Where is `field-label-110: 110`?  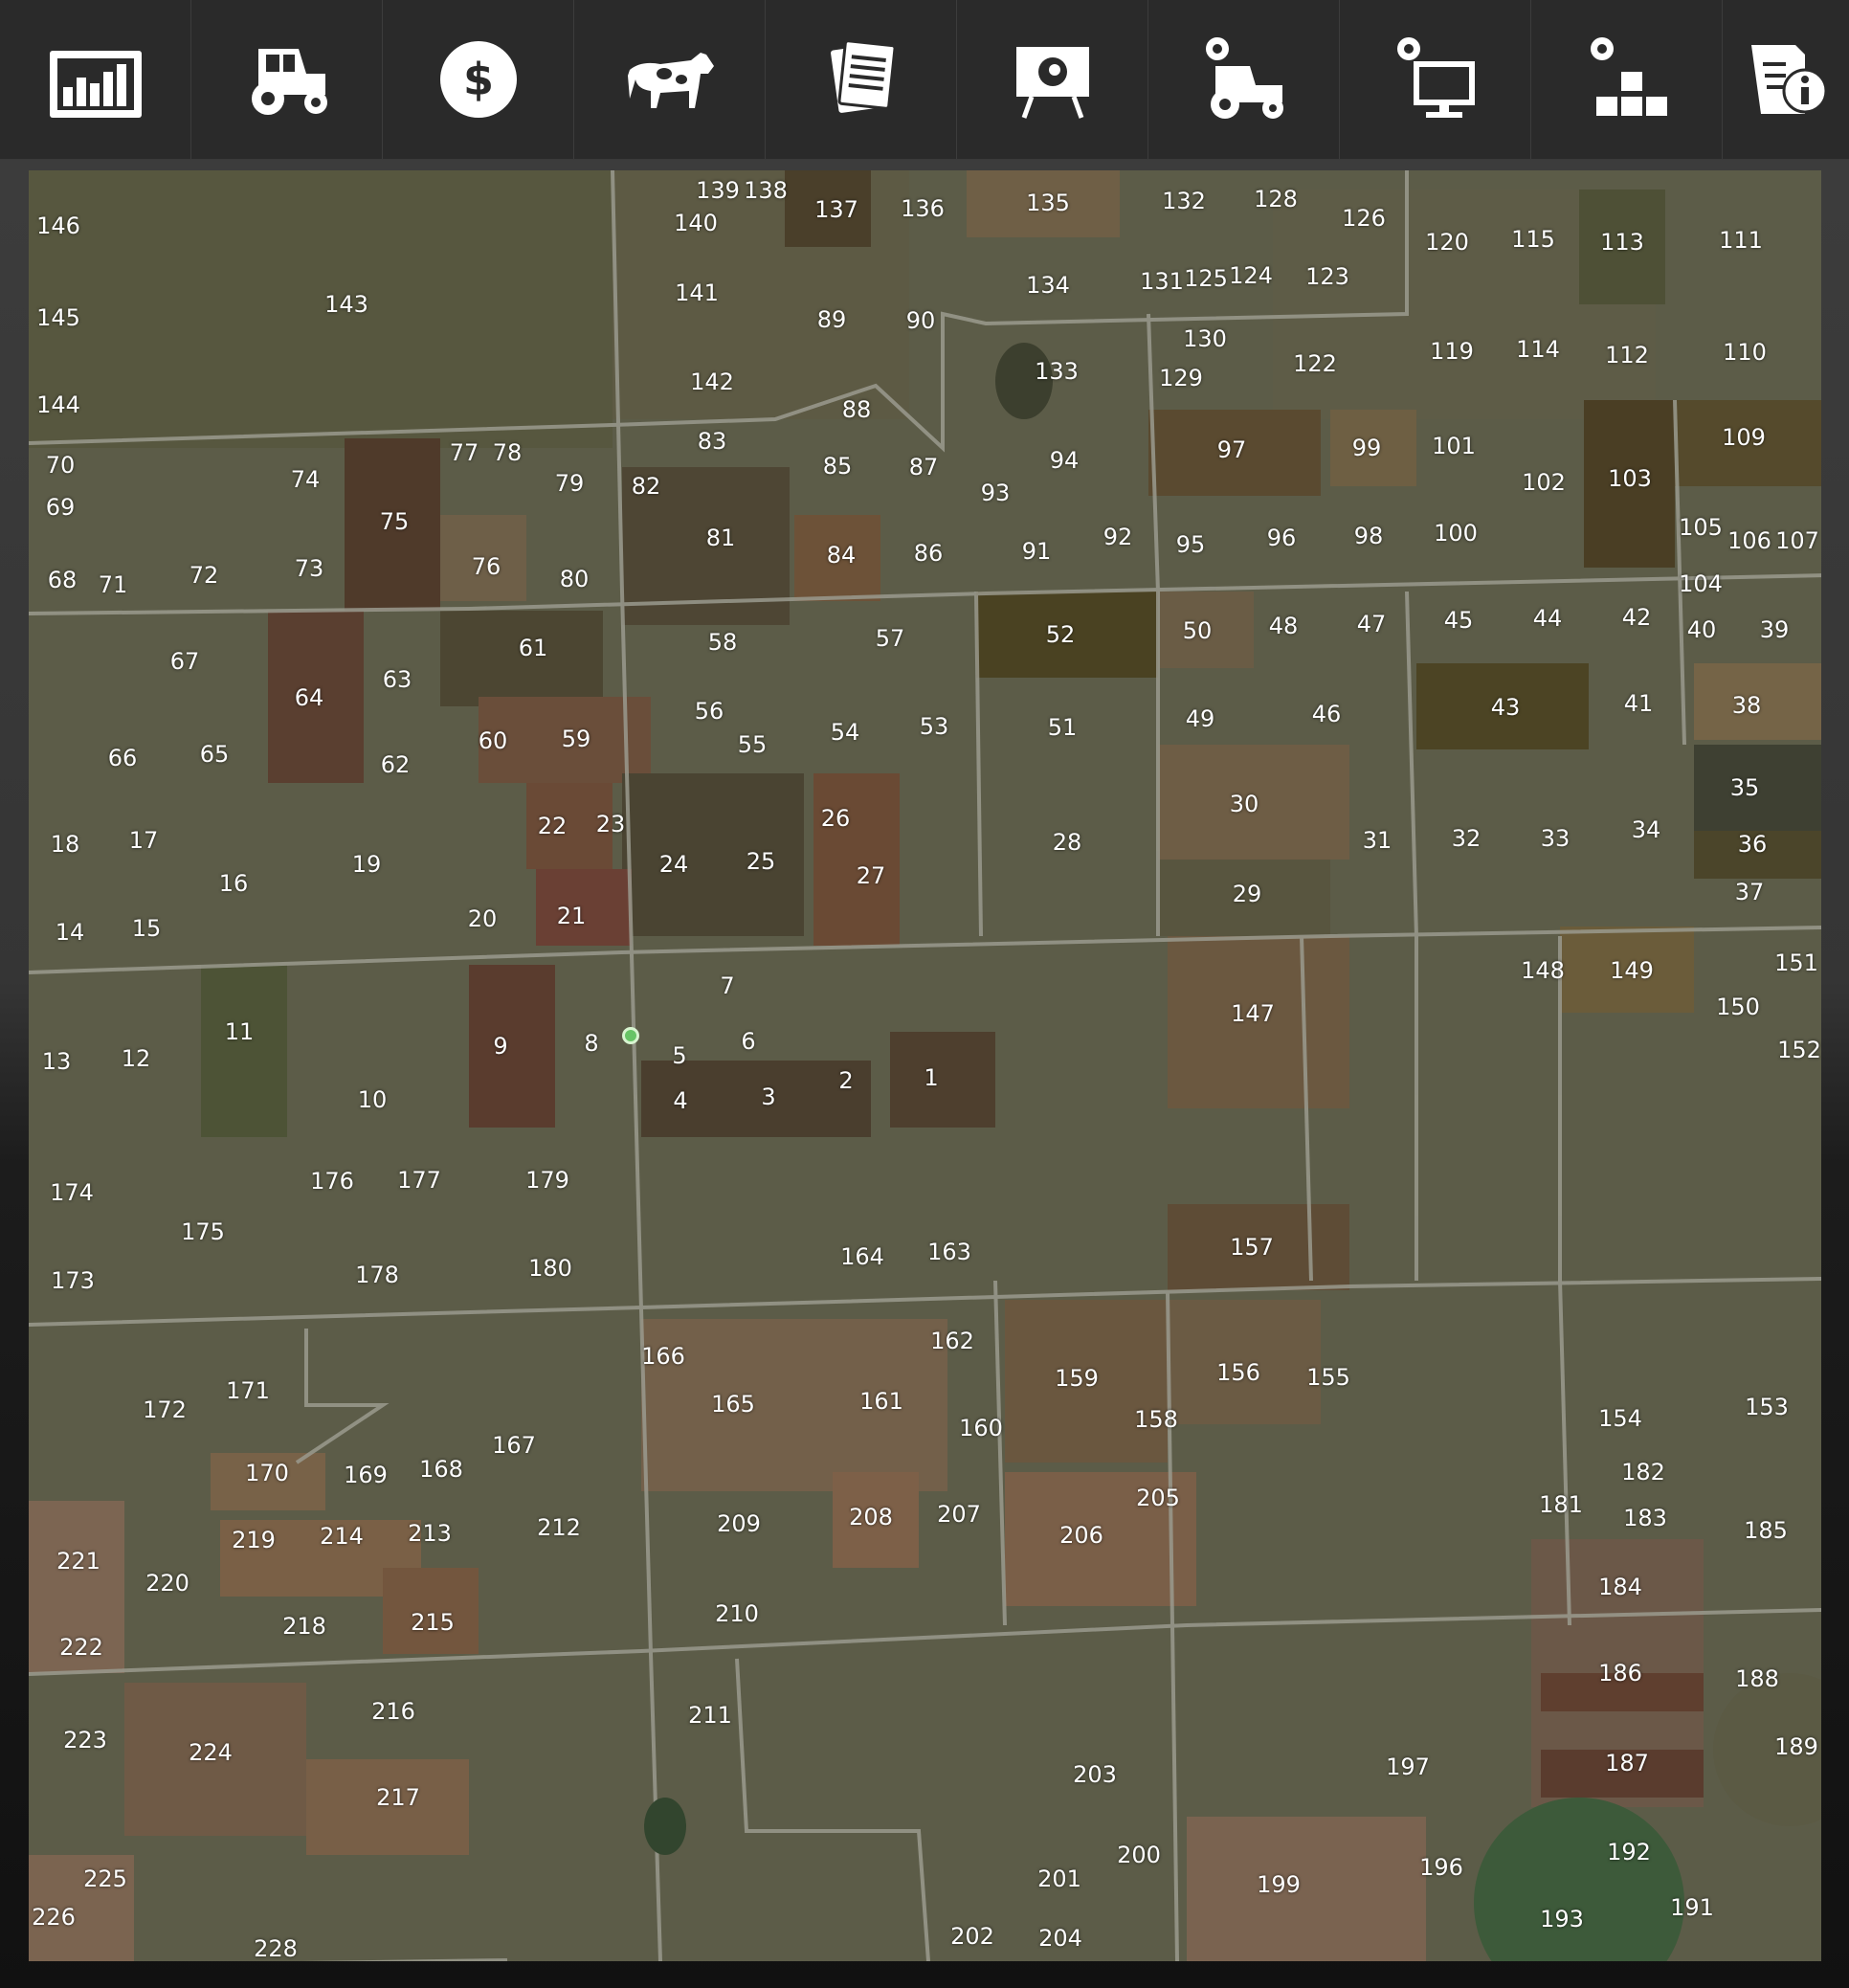 field-label-110: 110 is located at coordinates (1745, 352).